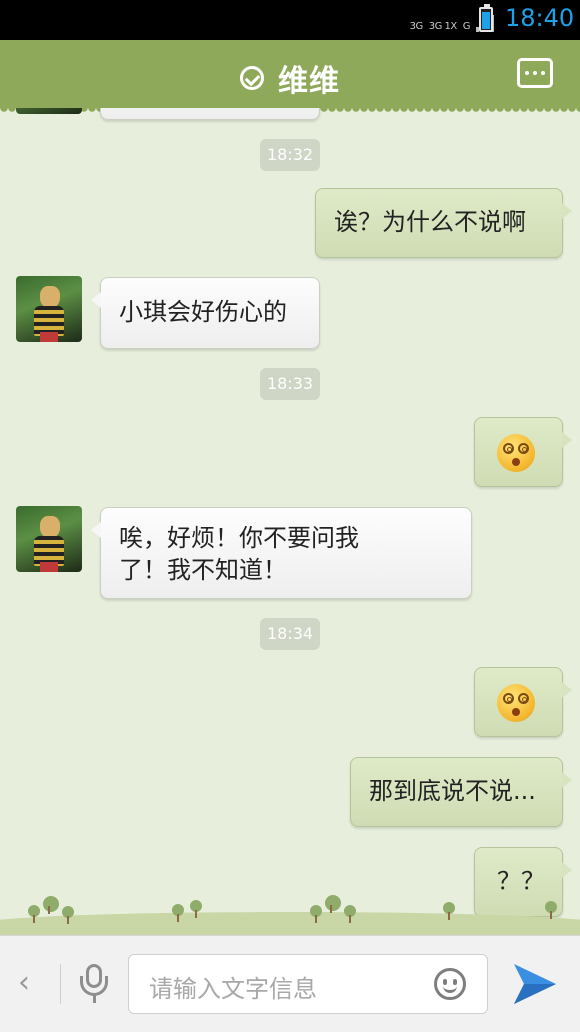 The height and width of the screenshot is (1032, 580). Describe the element at coordinates (233, 989) in the screenshot. I see `message-input-placeholder: 请输入文字信息` at that location.